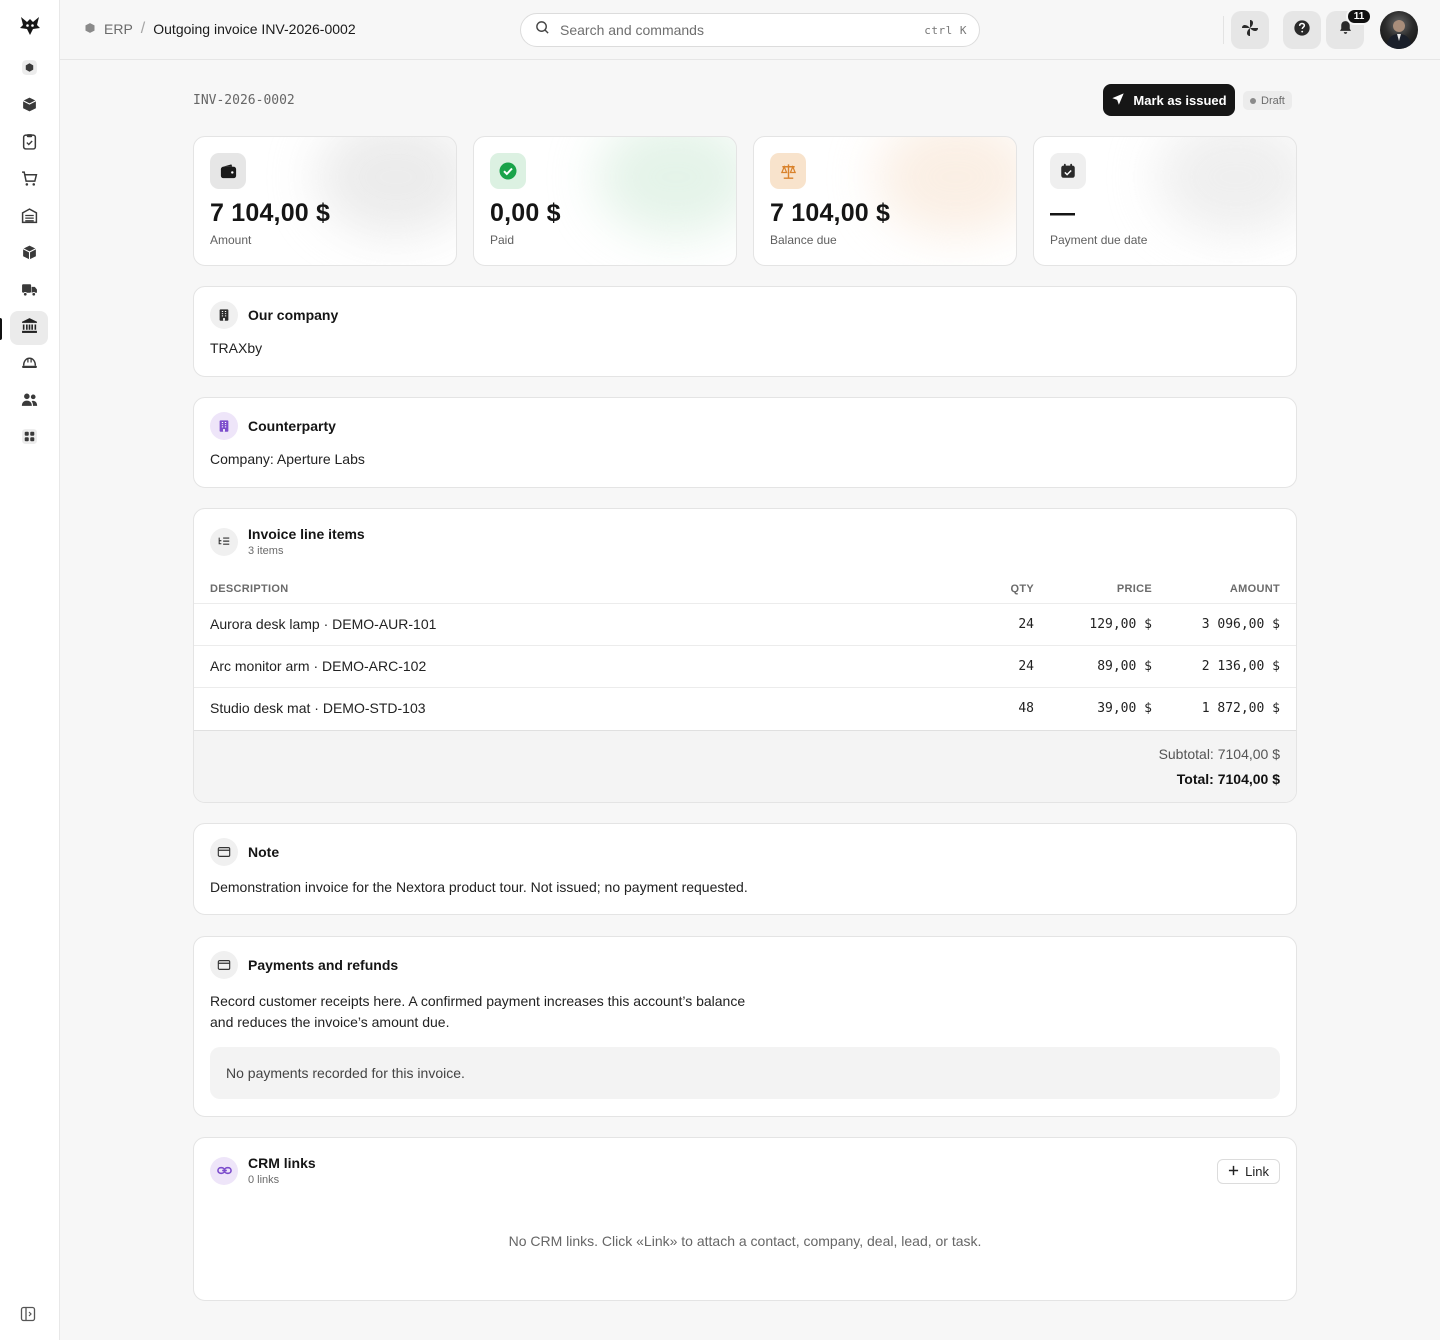  I want to click on item-amount: 1 872,00 $, so click(1240, 708).